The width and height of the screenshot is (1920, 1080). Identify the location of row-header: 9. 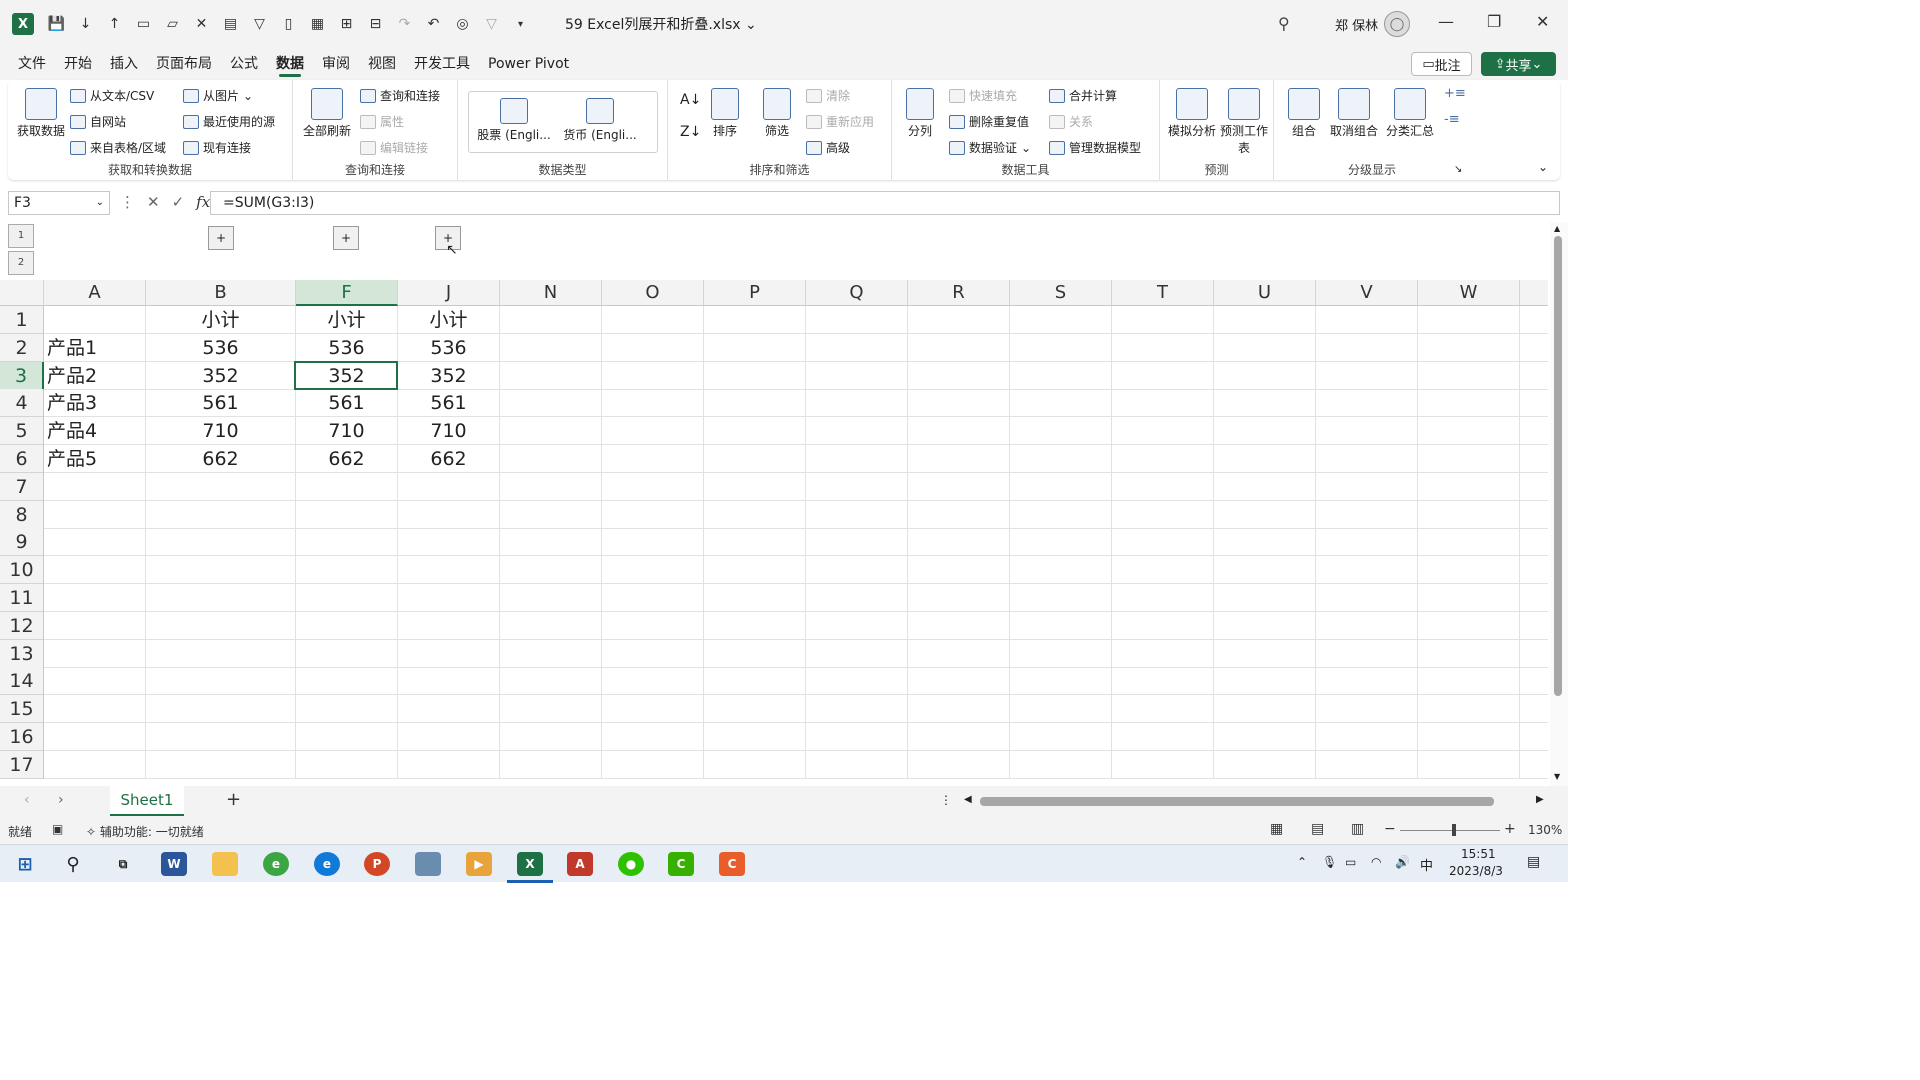
(22, 542).